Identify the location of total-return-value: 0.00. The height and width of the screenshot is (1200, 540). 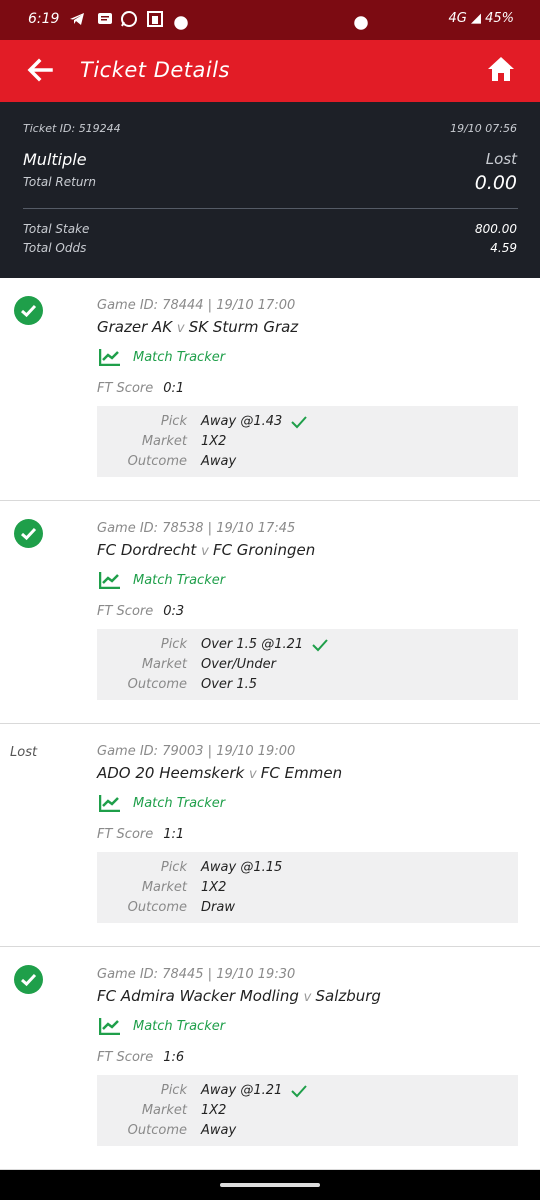
(495, 183).